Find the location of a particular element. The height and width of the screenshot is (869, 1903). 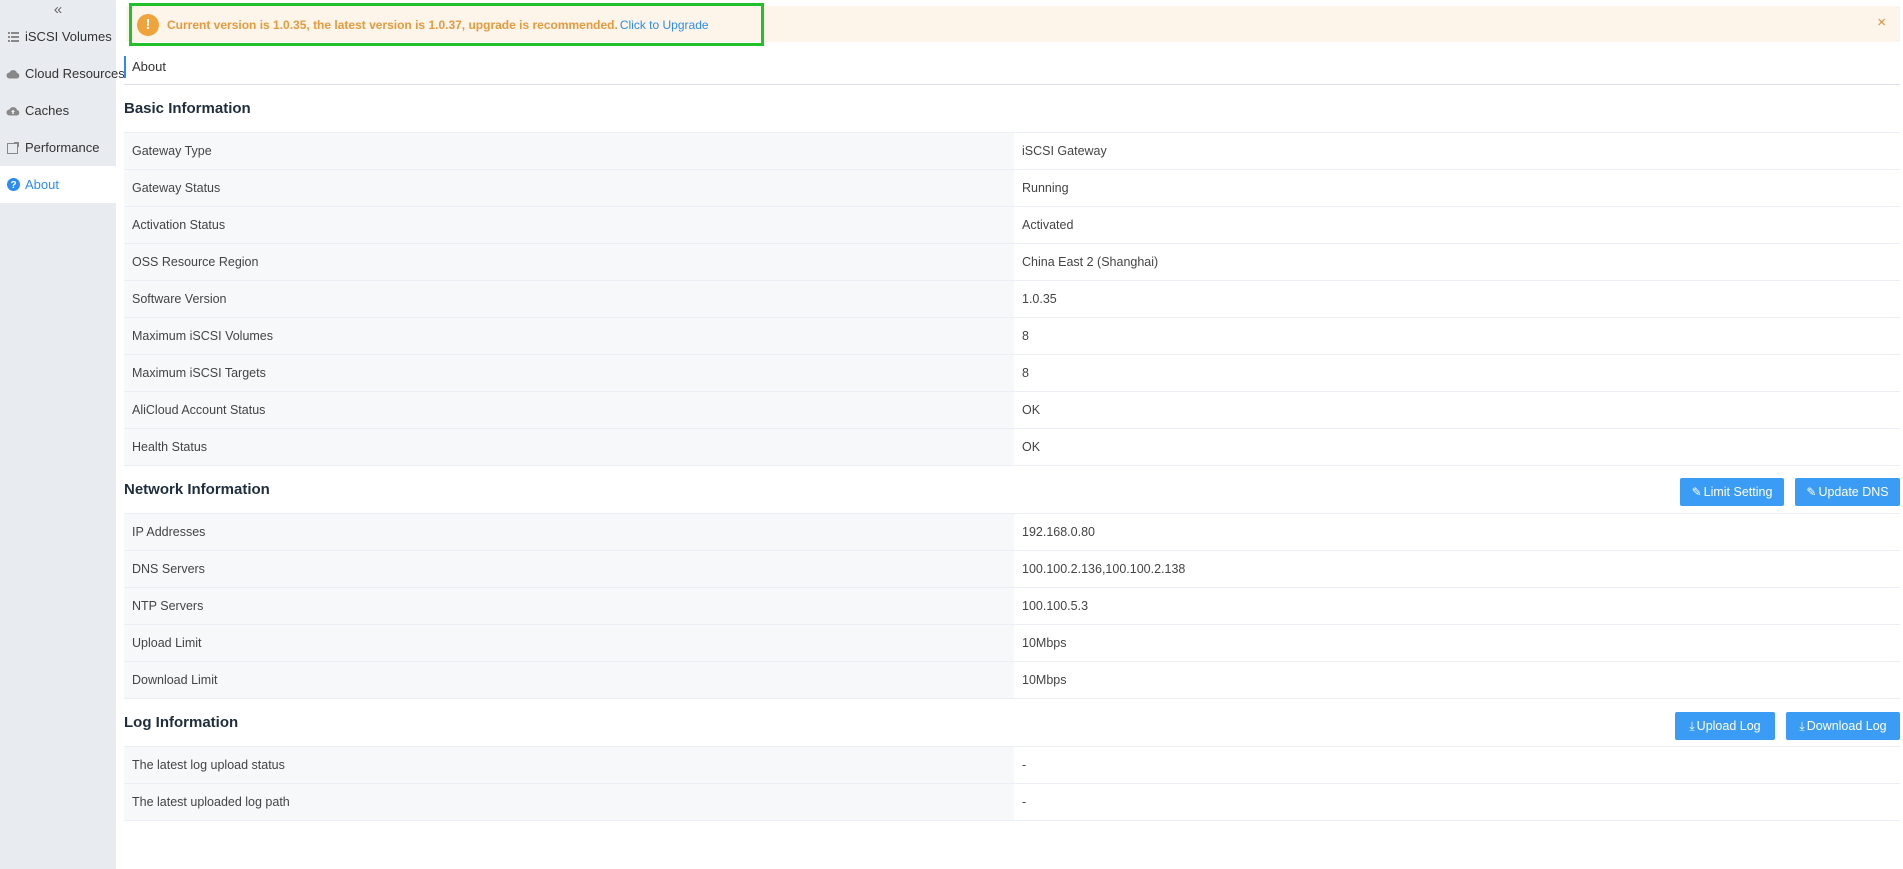

table-row: Activation Status Activated is located at coordinates (1012, 225).